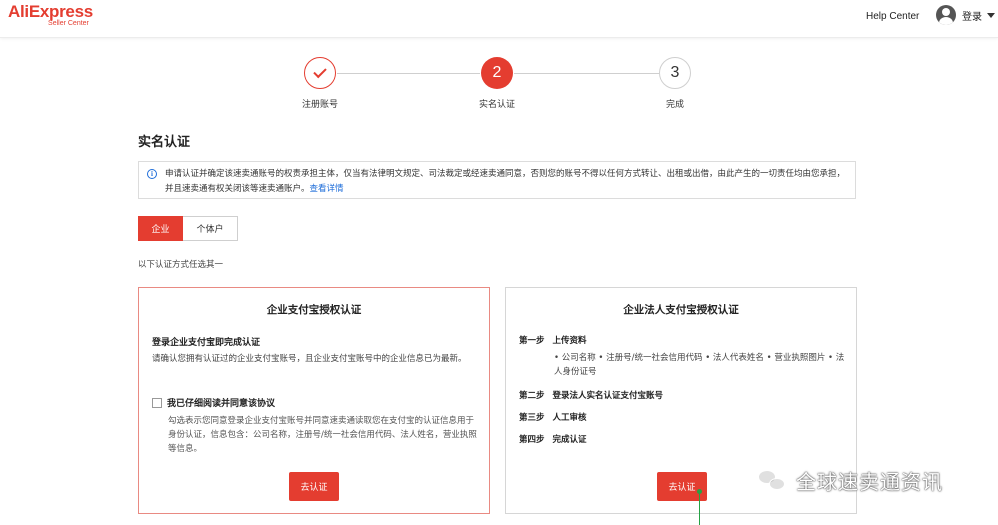 The image size is (998, 525). I want to click on logo-text-ali: Ali, so click(18, 11).